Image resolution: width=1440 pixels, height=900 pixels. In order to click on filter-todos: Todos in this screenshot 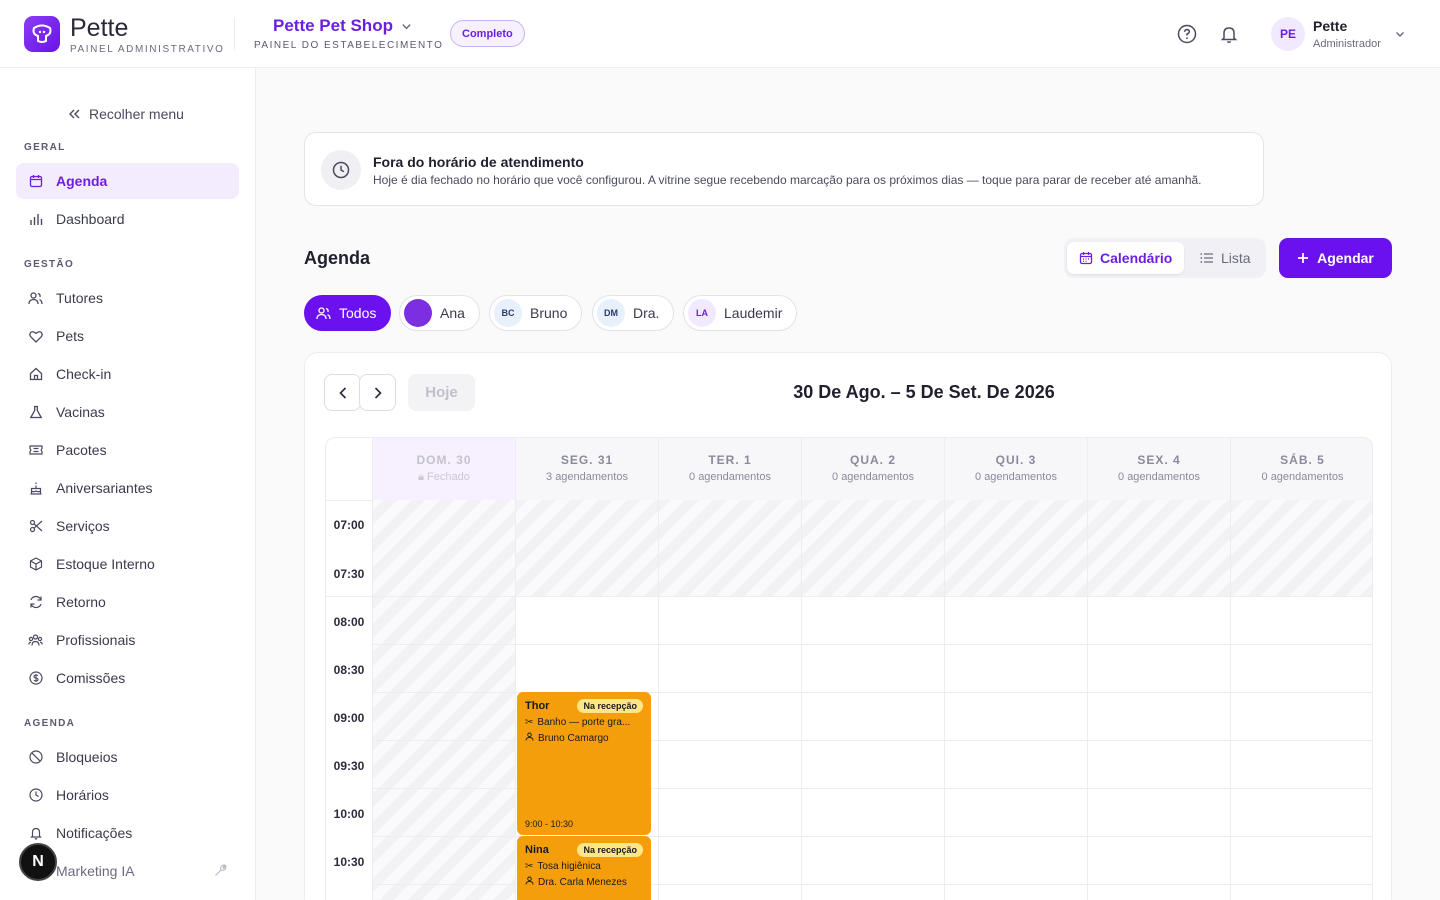, I will do `click(348, 313)`.